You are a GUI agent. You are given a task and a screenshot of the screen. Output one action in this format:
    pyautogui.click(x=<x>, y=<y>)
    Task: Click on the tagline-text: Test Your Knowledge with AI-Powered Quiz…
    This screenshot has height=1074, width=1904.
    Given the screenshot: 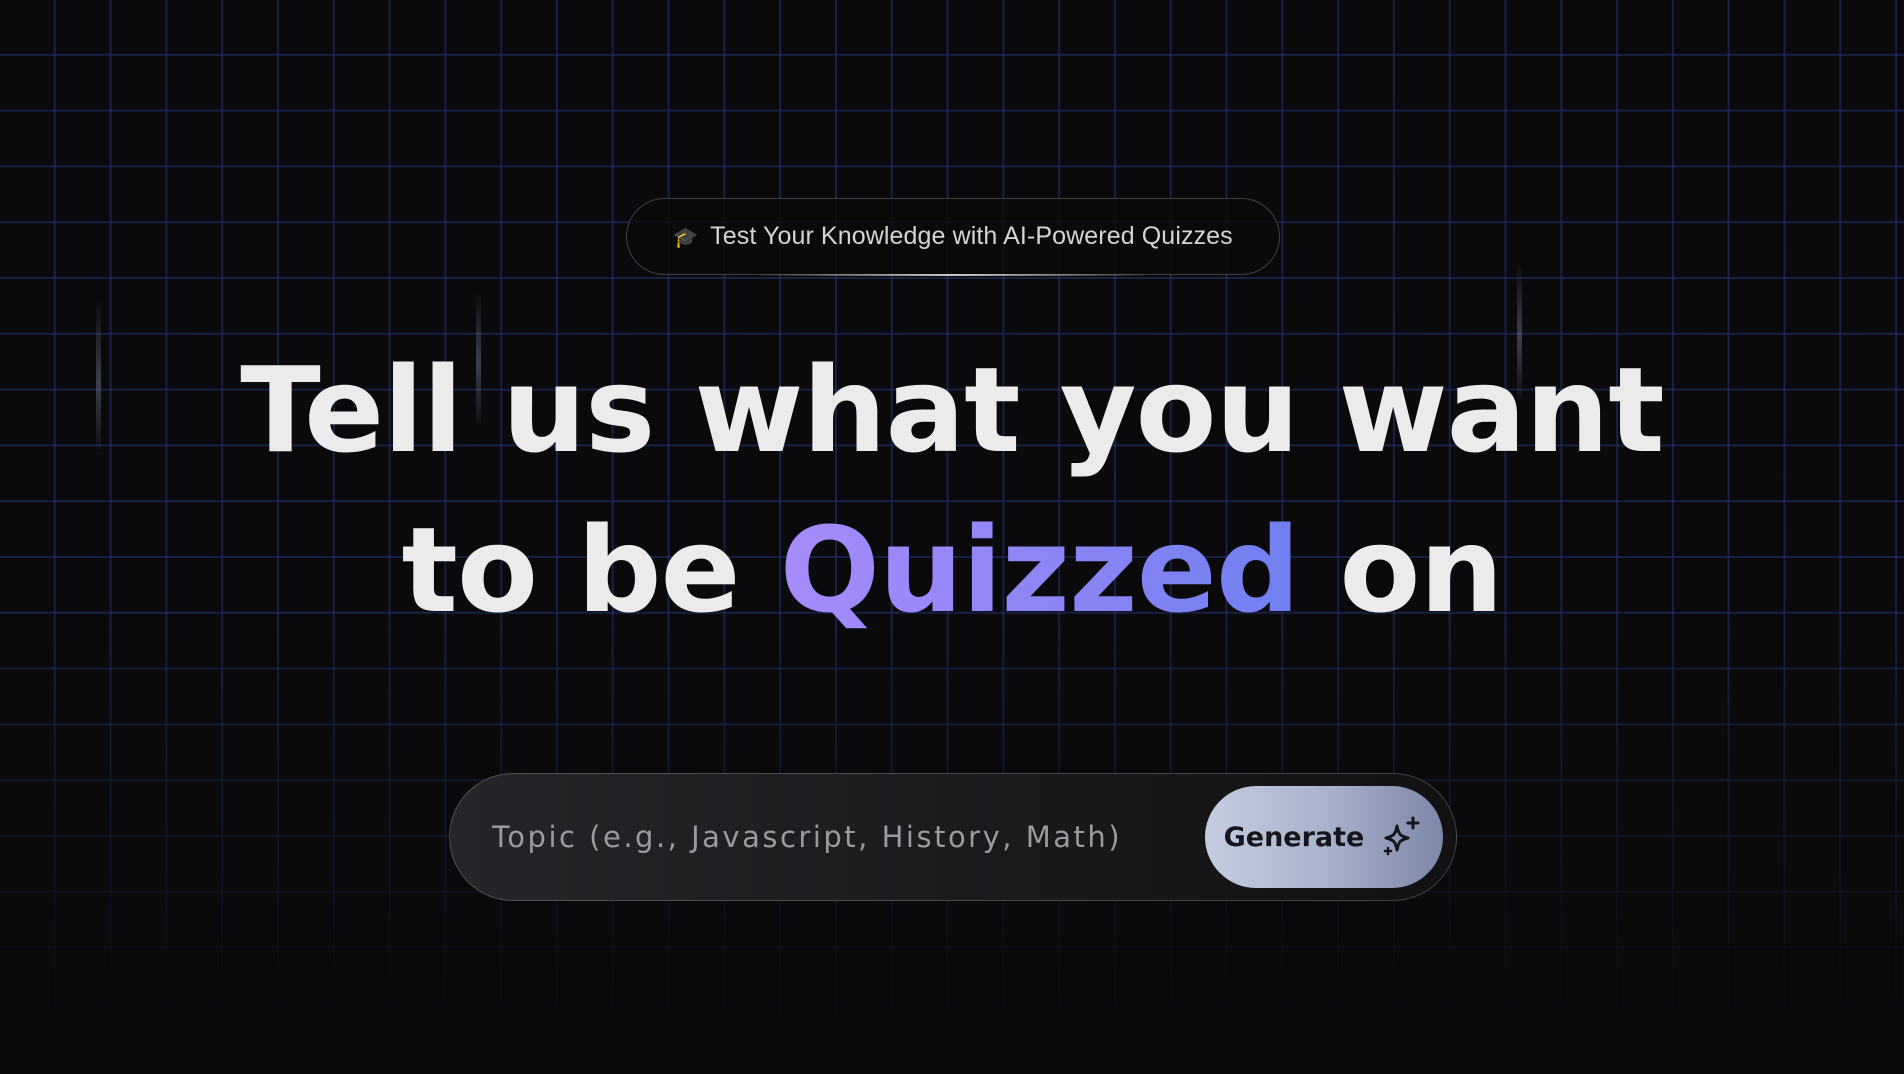 What is the action you would take?
    pyautogui.click(x=971, y=236)
    